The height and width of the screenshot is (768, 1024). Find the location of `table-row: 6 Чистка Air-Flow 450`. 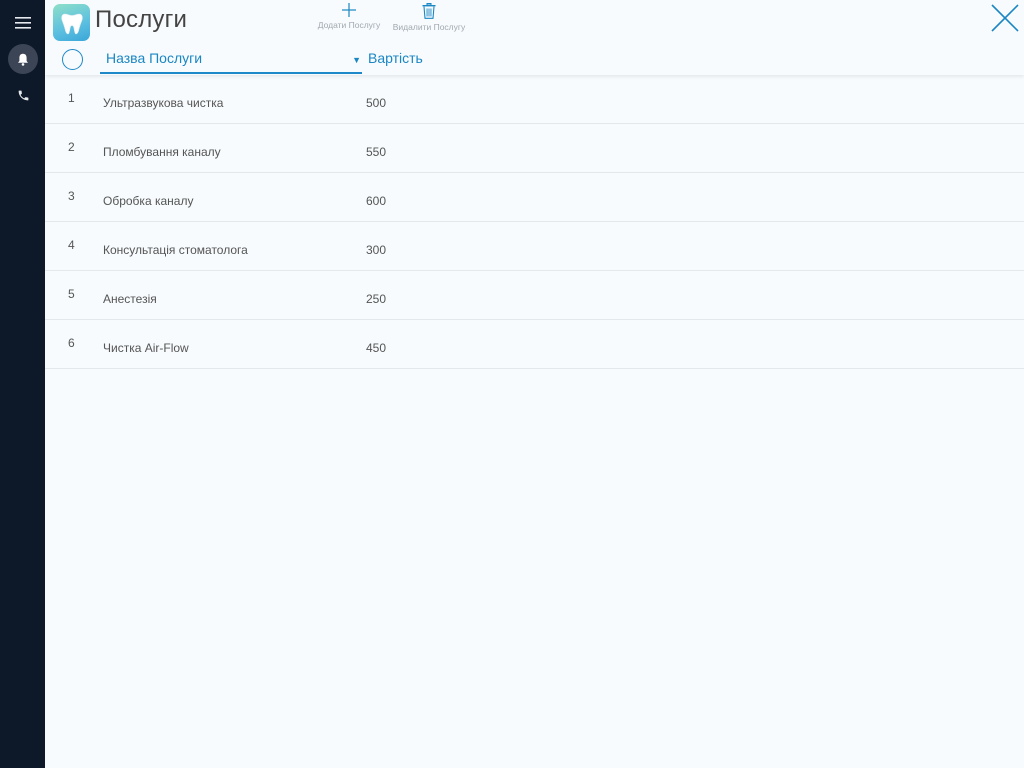

table-row: 6 Чистка Air-Flow 450 is located at coordinates (534, 344).